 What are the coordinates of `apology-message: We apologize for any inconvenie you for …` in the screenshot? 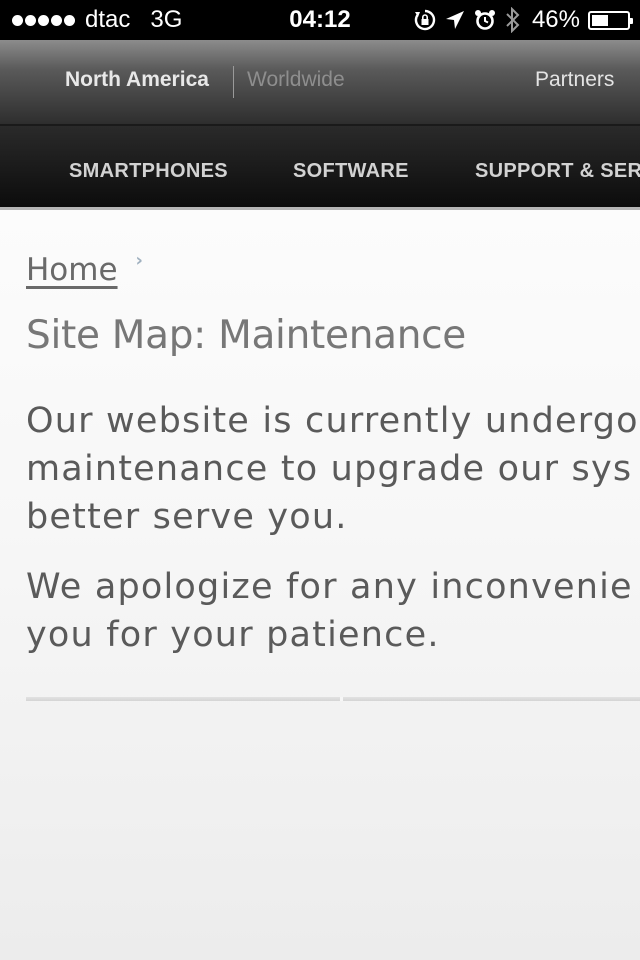 It's located at (333, 611).